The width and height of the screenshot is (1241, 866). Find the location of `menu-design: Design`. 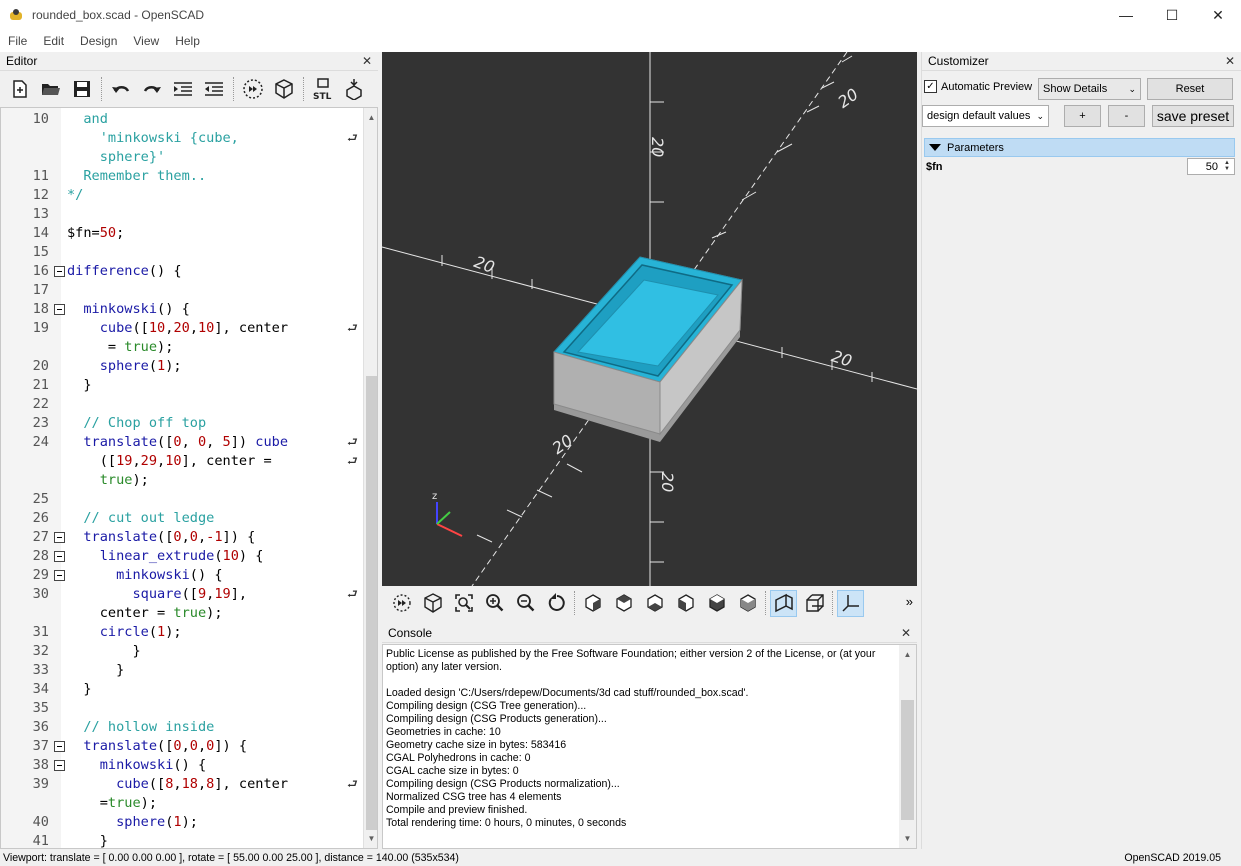

menu-design: Design is located at coordinates (98, 41).